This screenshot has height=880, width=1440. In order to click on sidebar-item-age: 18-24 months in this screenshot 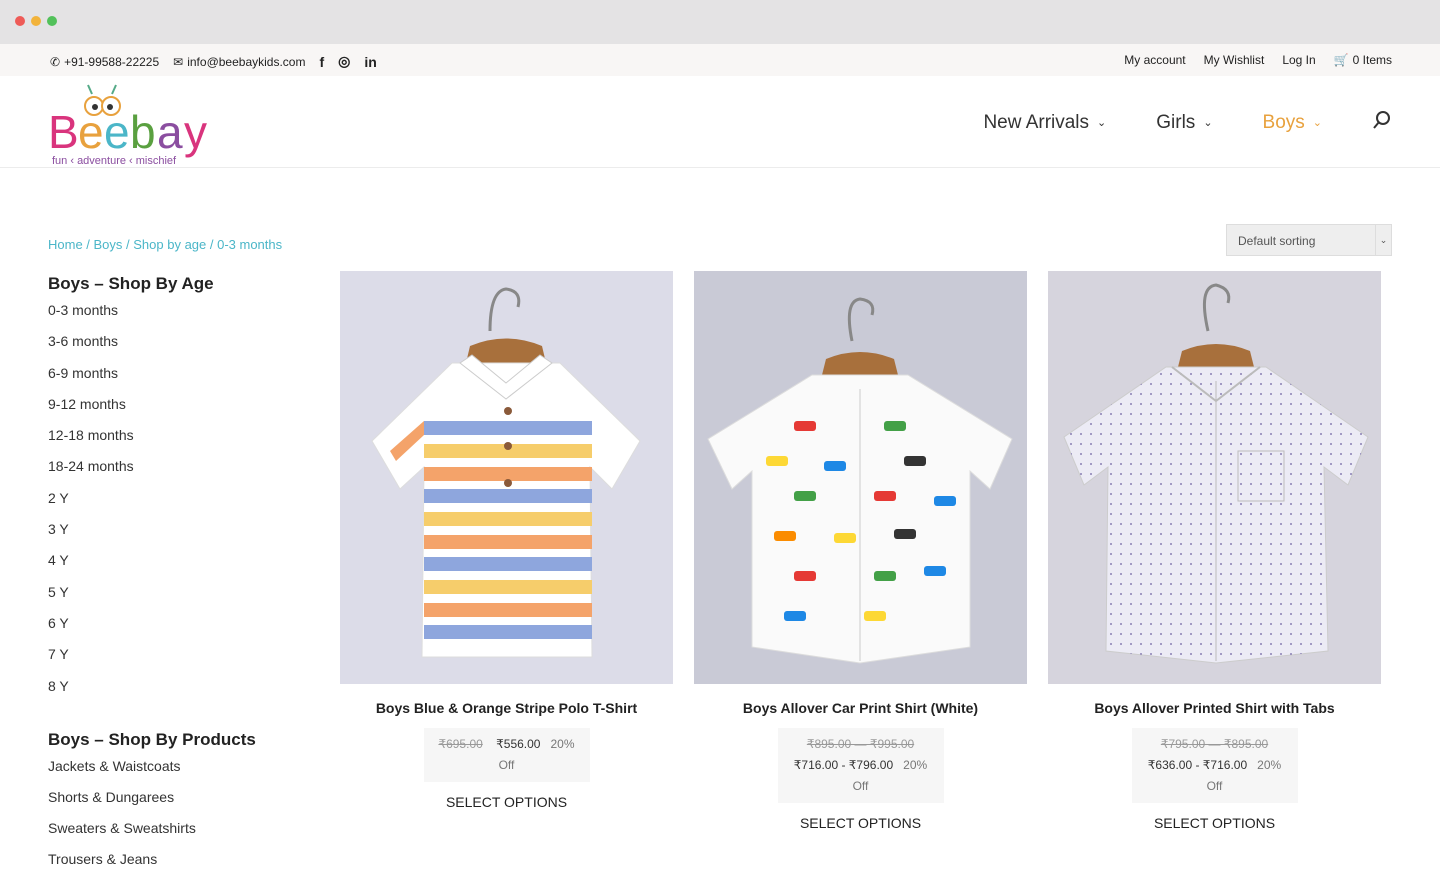, I will do `click(178, 471)`.